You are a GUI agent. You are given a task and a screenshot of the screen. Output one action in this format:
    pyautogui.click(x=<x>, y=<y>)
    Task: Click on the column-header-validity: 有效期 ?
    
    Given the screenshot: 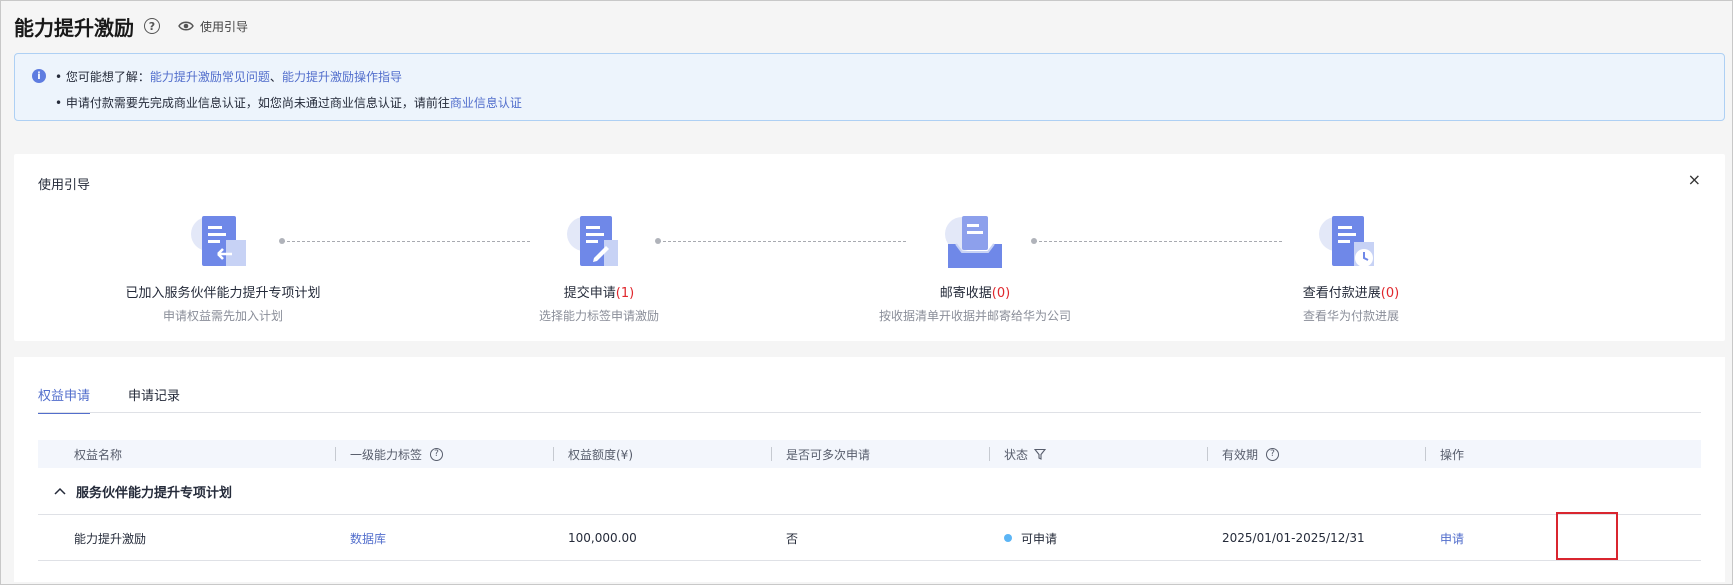 What is the action you would take?
    pyautogui.click(x=1251, y=454)
    